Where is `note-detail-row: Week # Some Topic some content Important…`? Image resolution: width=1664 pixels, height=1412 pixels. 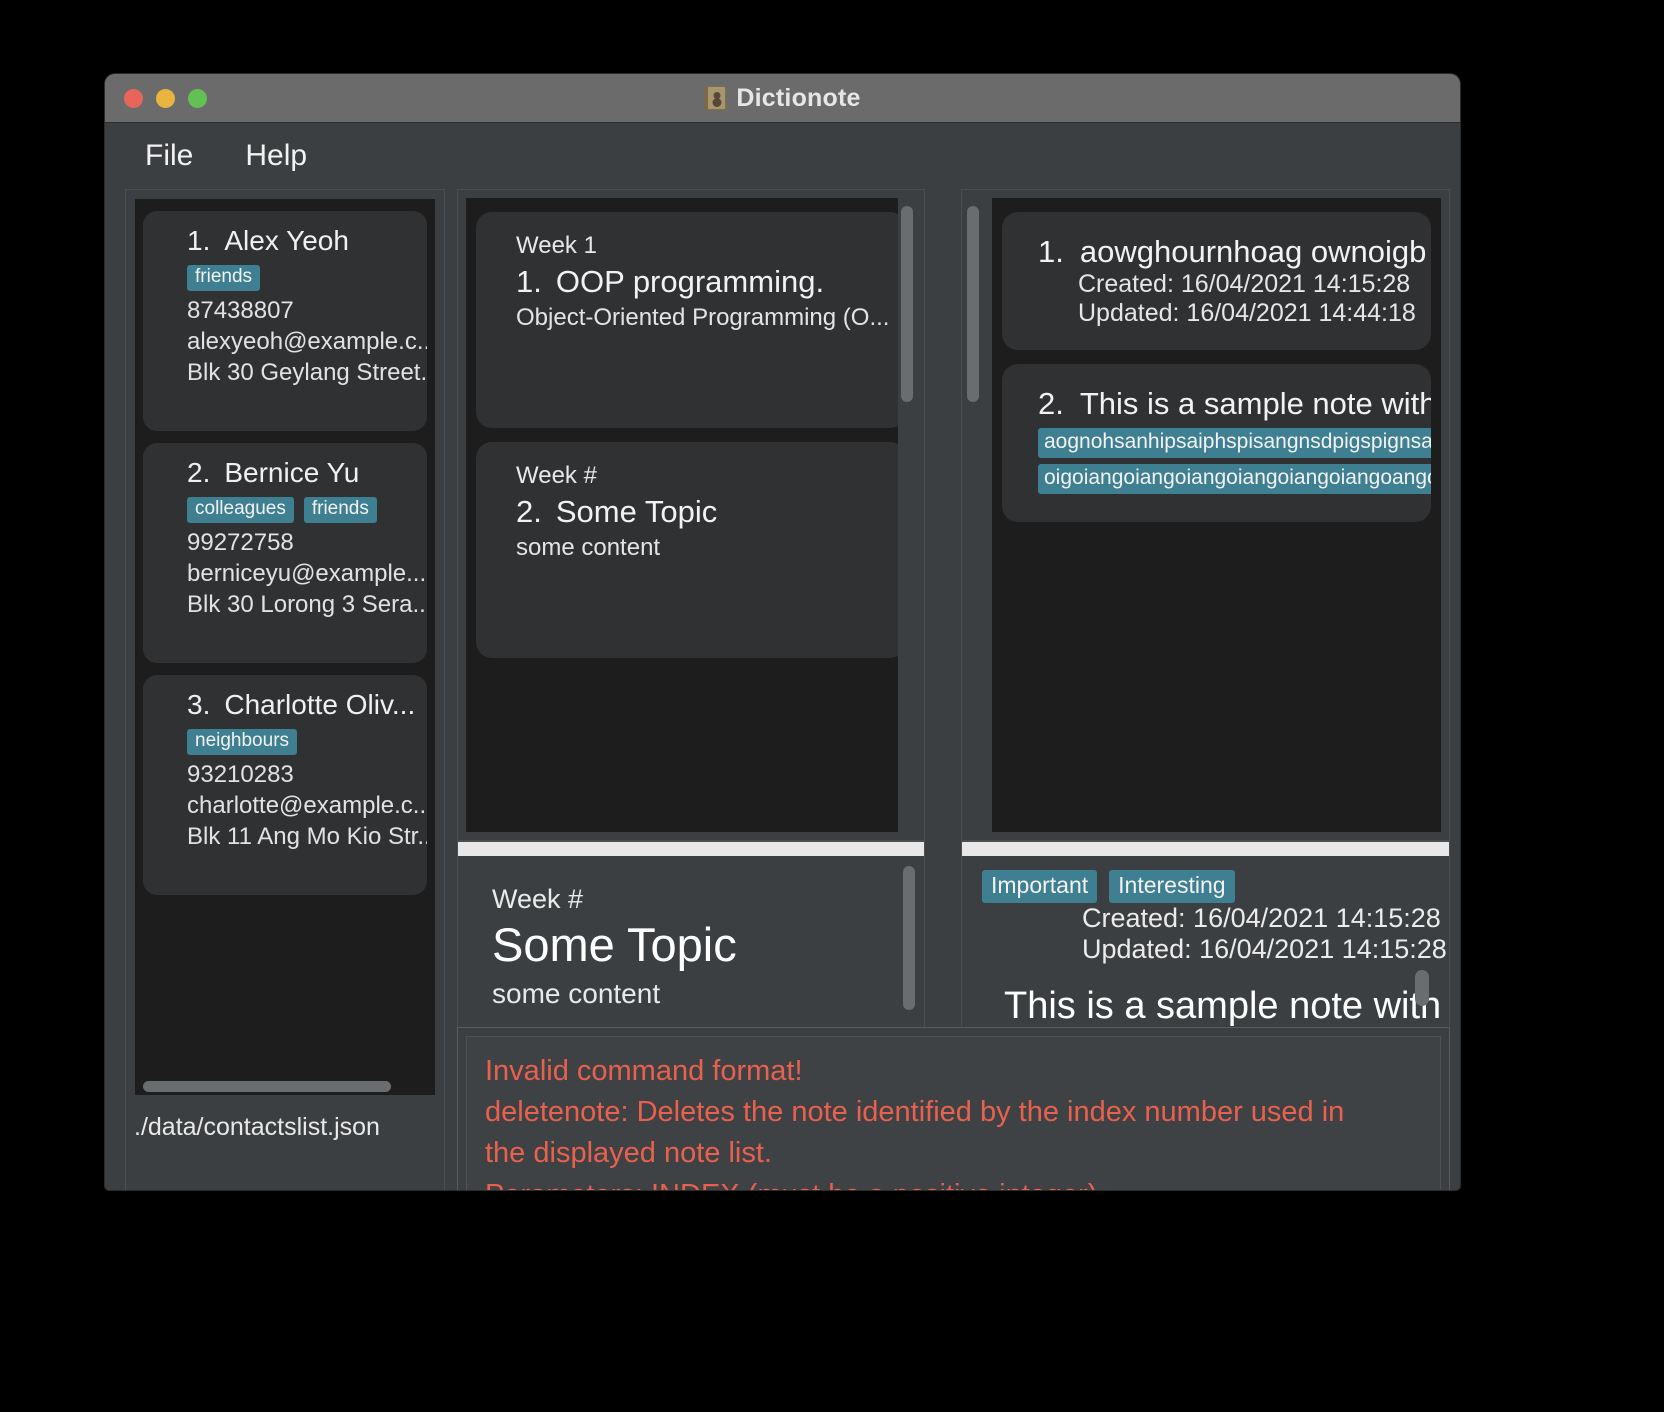 note-detail-row: Week # Some Topic some content Important… is located at coordinates (953, 946).